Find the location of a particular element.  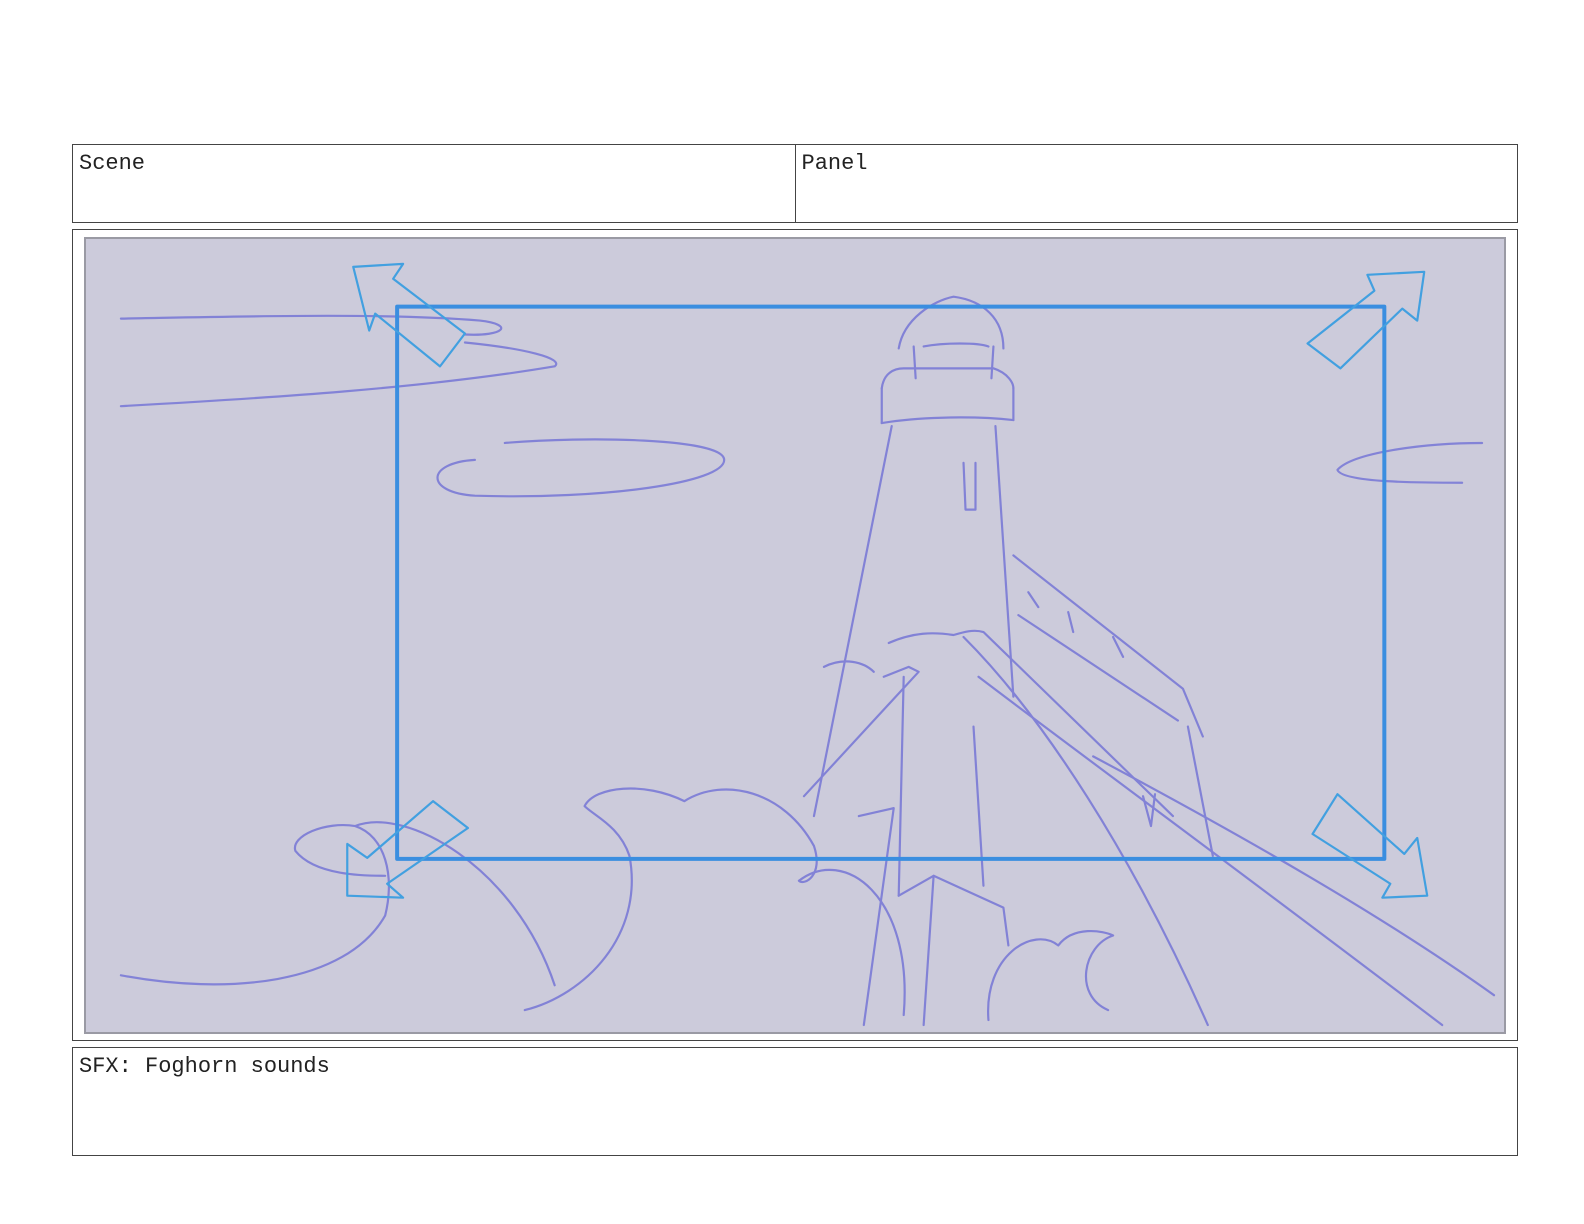

panel-label: Panel is located at coordinates (834, 163).